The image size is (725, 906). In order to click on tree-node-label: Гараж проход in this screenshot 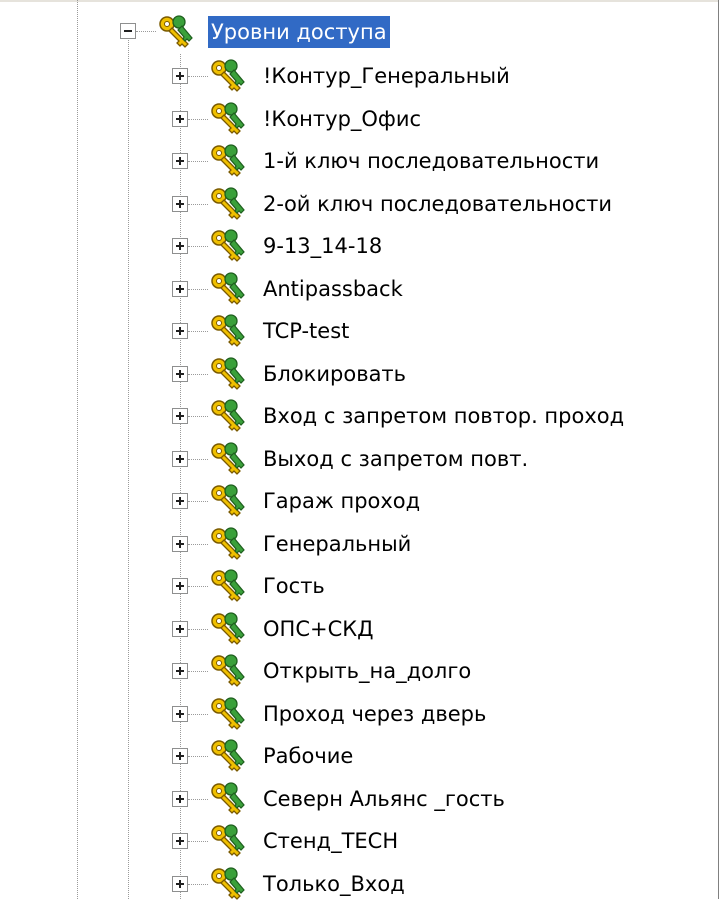, I will do `click(341, 501)`.